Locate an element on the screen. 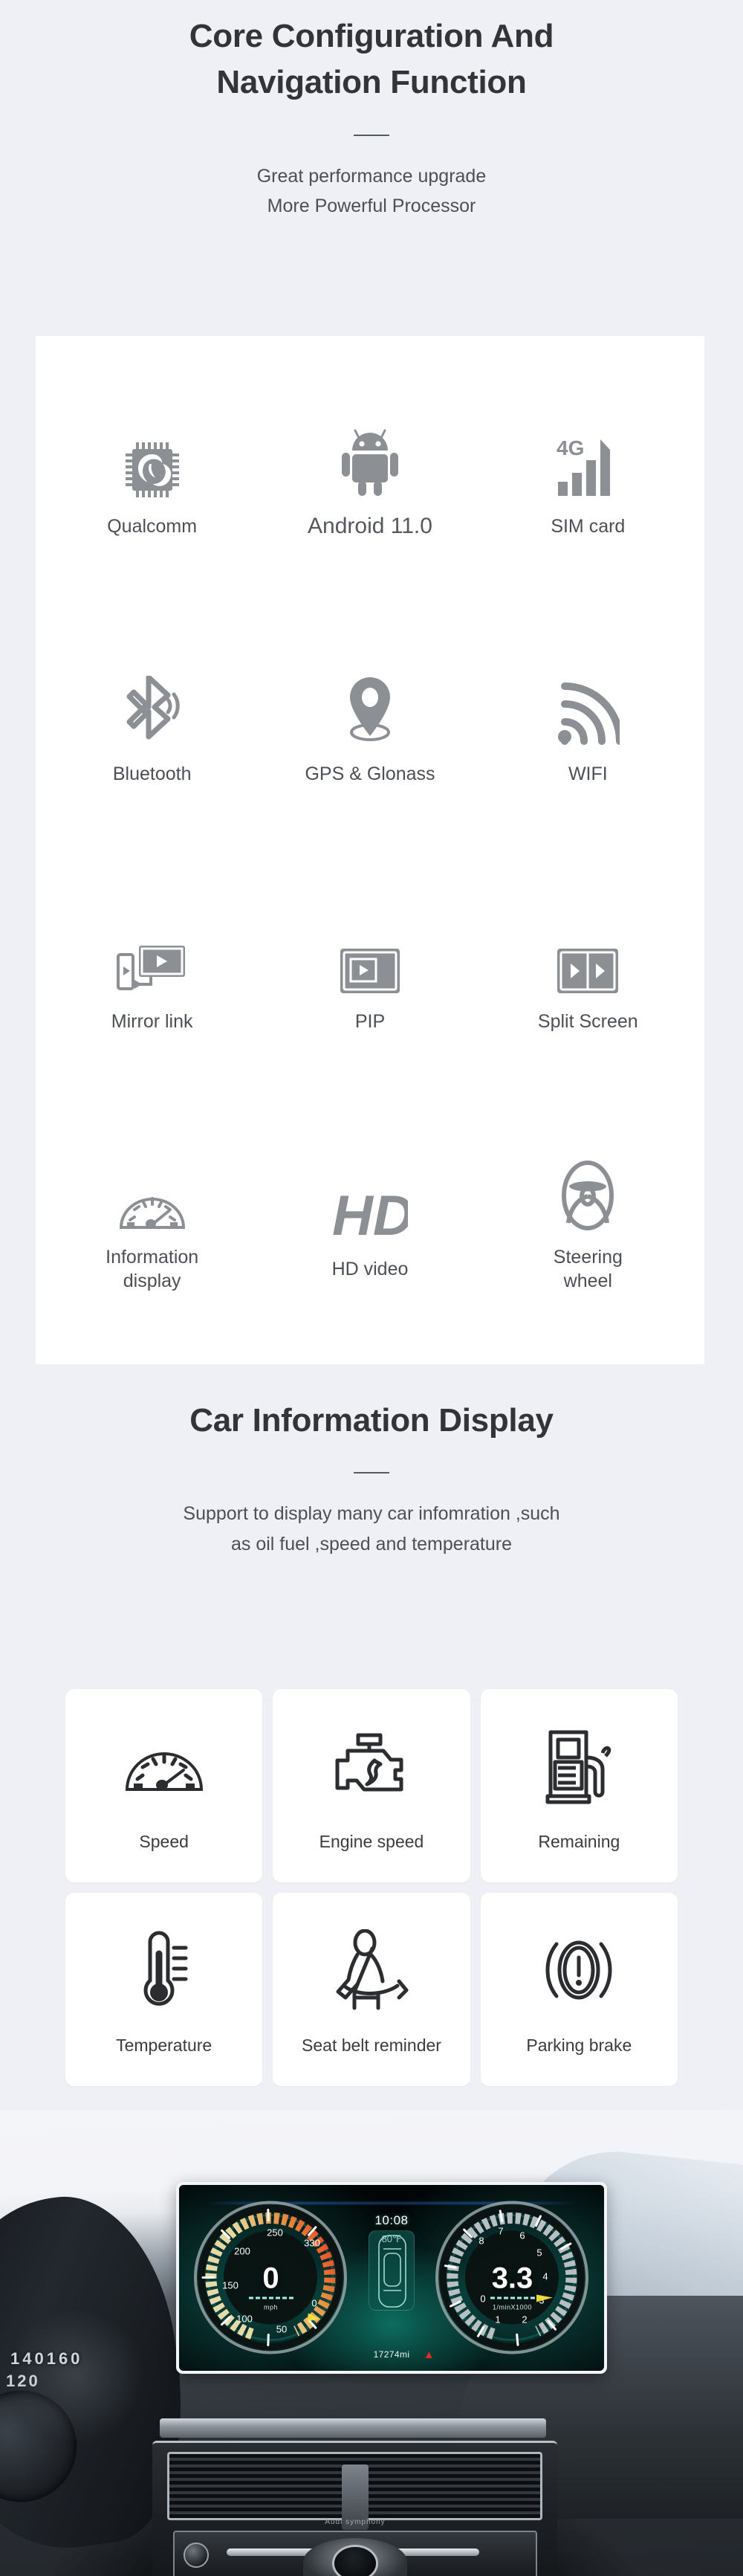 The height and width of the screenshot is (2576, 743). split-screen-icon is located at coordinates (588, 954).